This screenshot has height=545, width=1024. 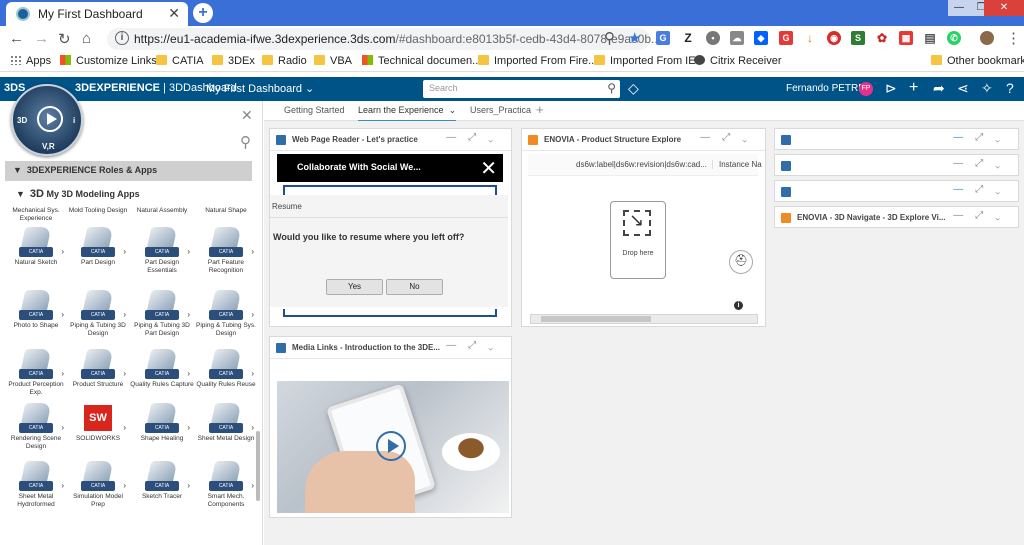 I want to click on tag-icon: ◇, so click(x=633, y=88).